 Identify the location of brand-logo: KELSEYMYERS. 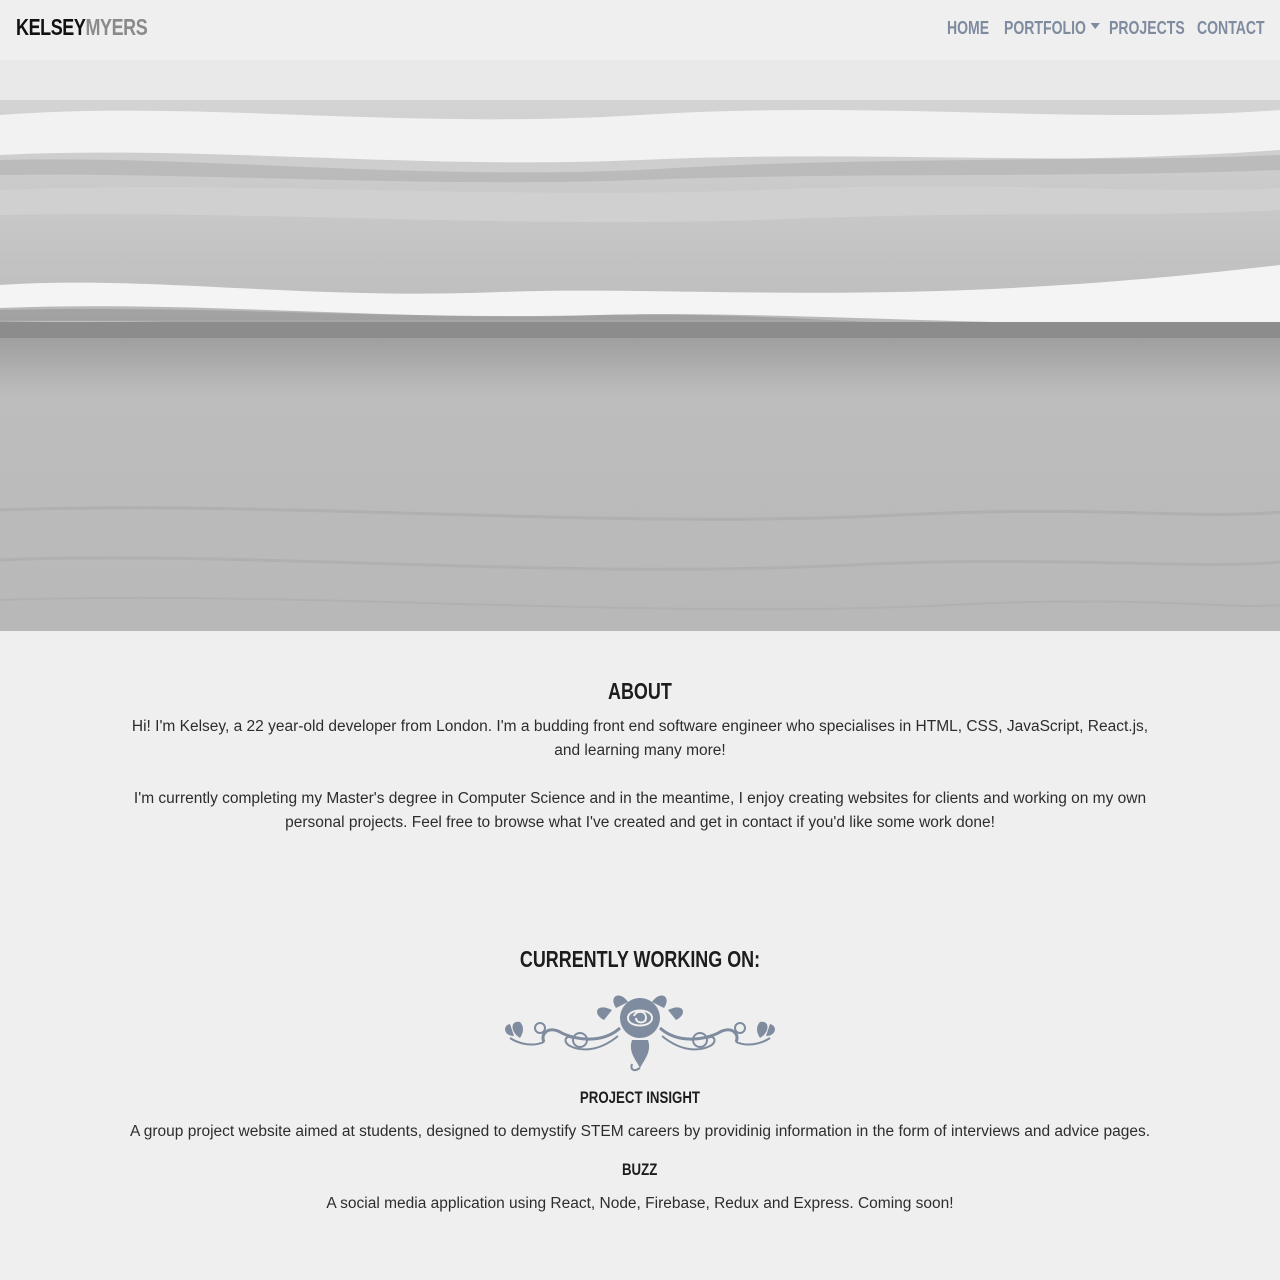
(82, 27).